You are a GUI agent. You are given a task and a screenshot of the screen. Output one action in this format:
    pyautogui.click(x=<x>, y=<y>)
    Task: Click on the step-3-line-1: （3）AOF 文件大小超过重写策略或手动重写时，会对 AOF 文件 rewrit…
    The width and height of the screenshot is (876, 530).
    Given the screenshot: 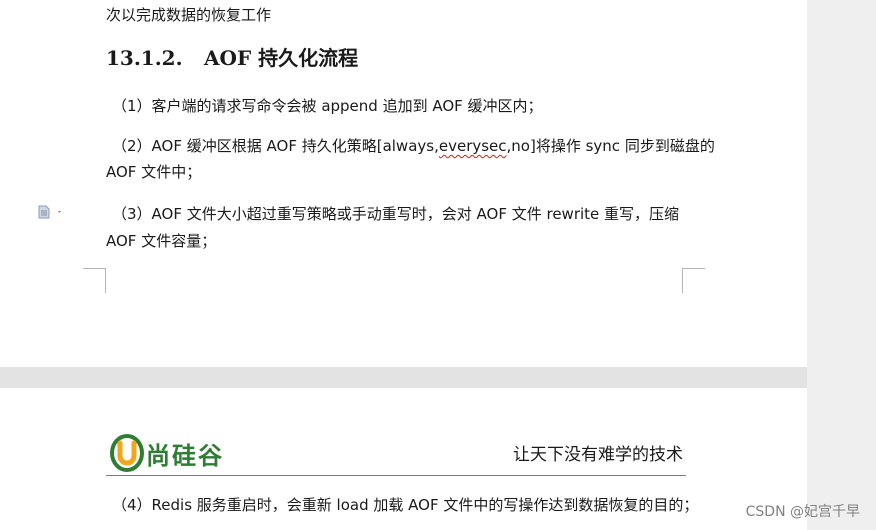 What is the action you would take?
    pyautogui.click(x=396, y=214)
    